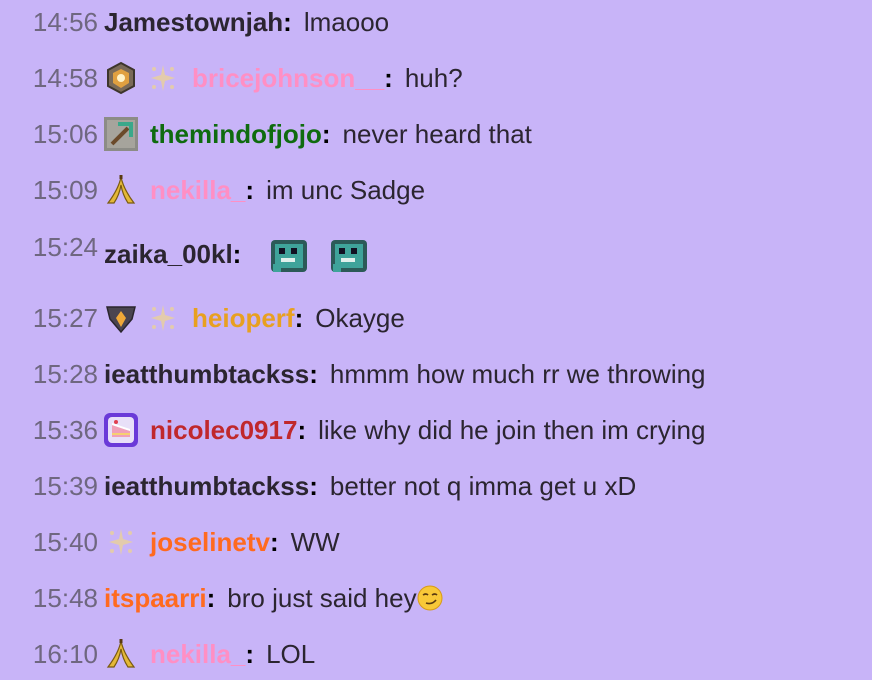  Describe the element at coordinates (512, 429) in the screenshot. I see `message-text: like why did he join then im crying` at that location.